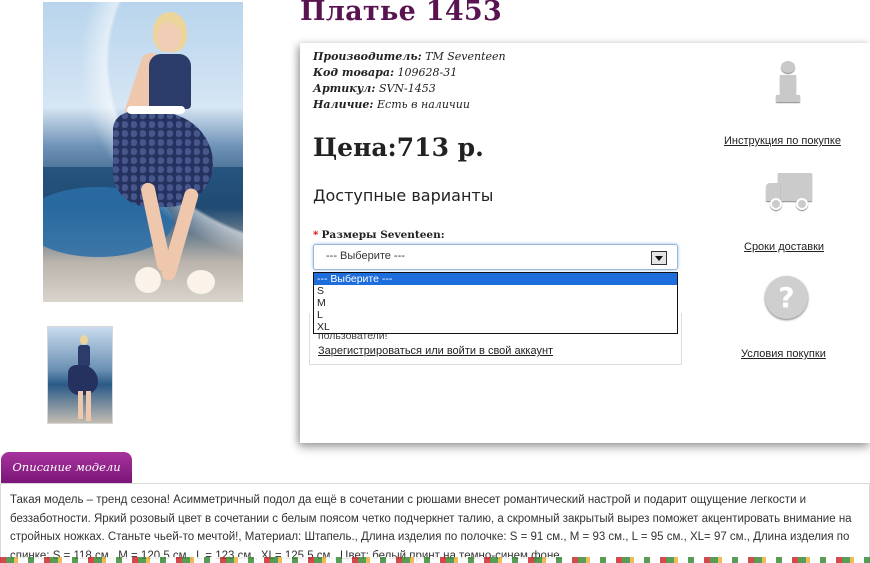 The image size is (870, 563). What do you see at coordinates (495, 291) in the screenshot?
I see `size-option-s: S` at bounding box center [495, 291].